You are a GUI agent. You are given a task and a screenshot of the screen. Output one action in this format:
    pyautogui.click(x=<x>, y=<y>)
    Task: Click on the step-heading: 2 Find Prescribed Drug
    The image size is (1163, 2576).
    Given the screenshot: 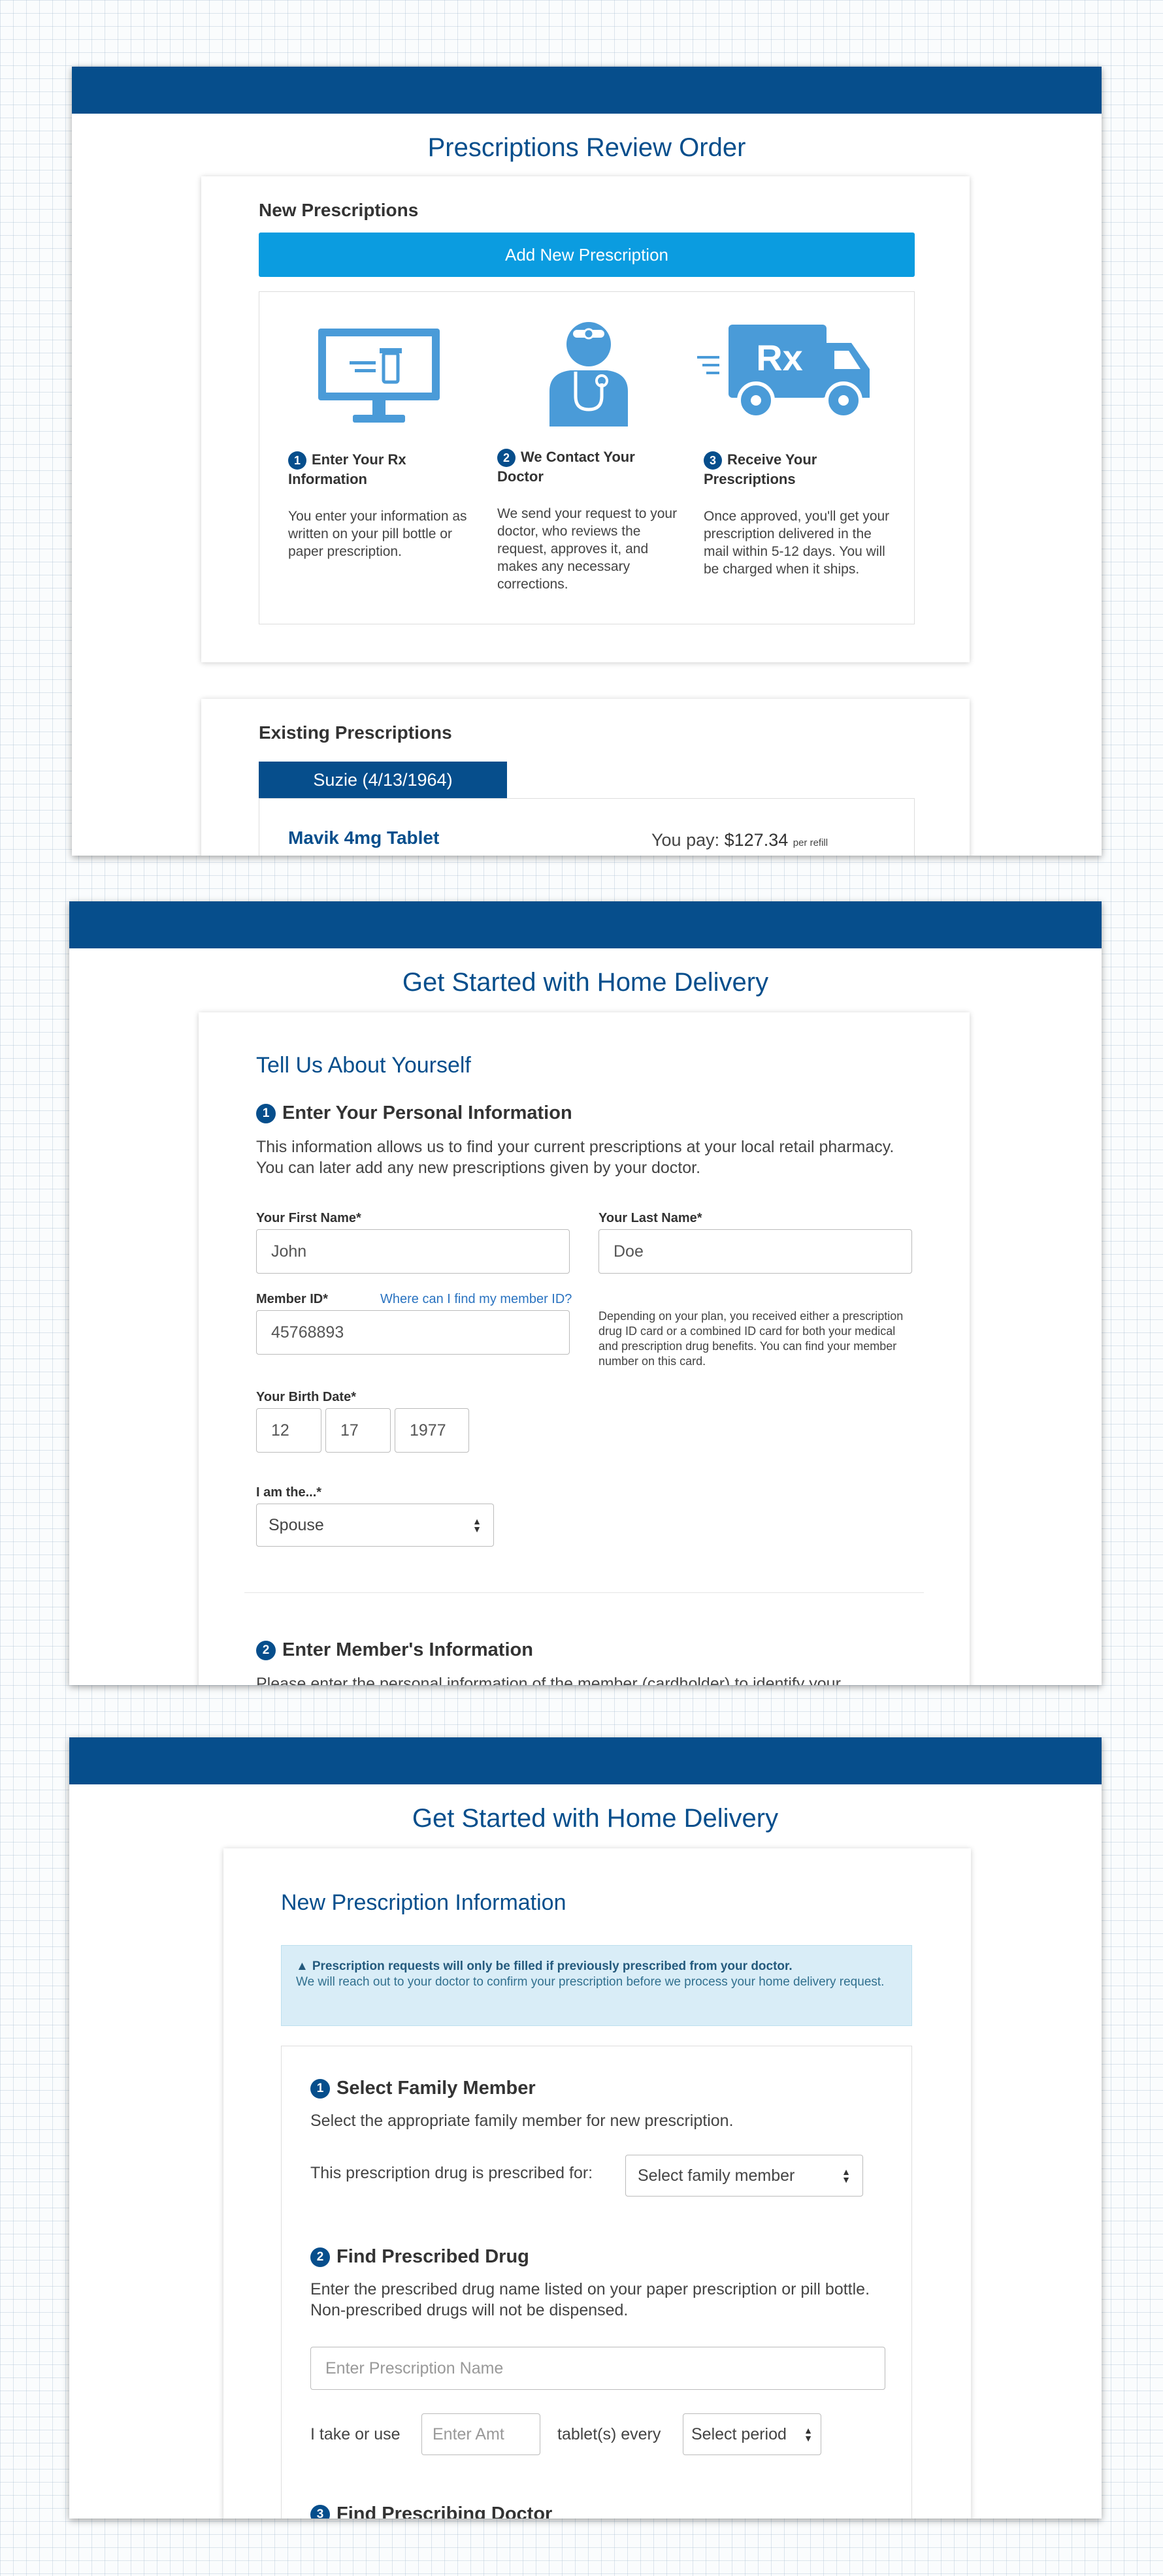 What is the action you would take?
    pyautogui.click(x=420, y=2257)
    